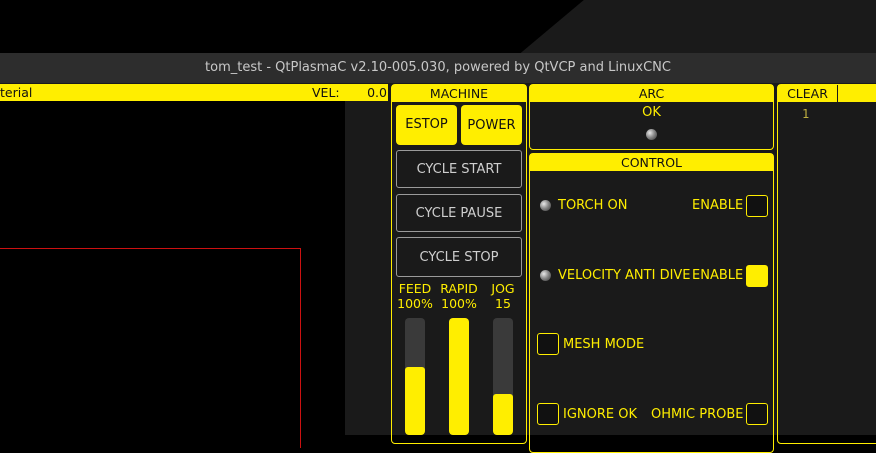 This screenshot has height=453, width=876. Describe the element at coordinates (593, 205) in the screenshot. I see `torch-on-label: TORCH ON` at that location.